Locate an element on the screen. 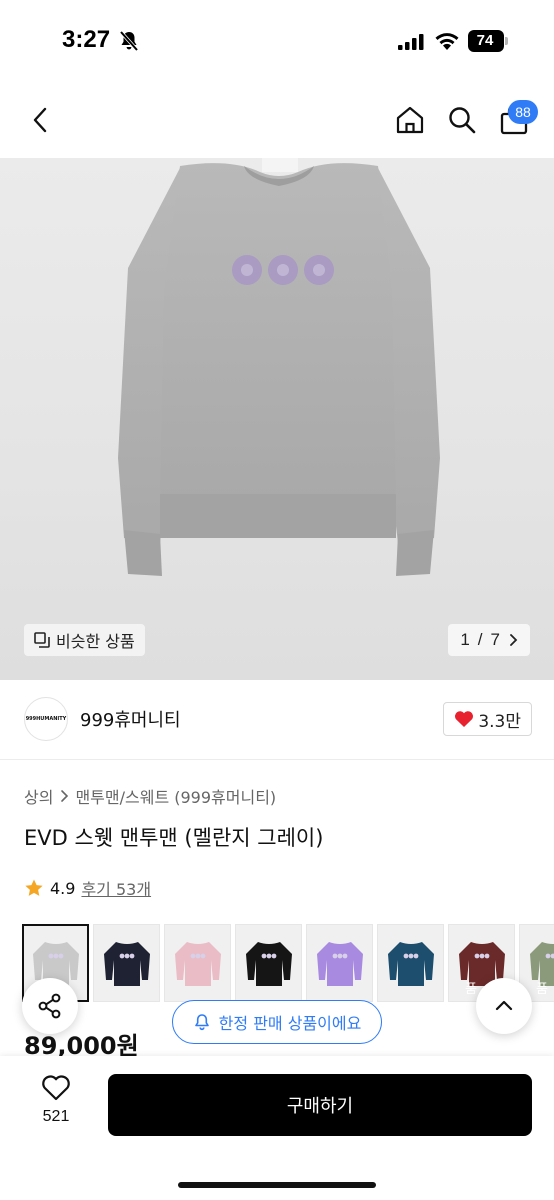  image-page-indicator: 1 / 7 is located at coordinates (489, 640).